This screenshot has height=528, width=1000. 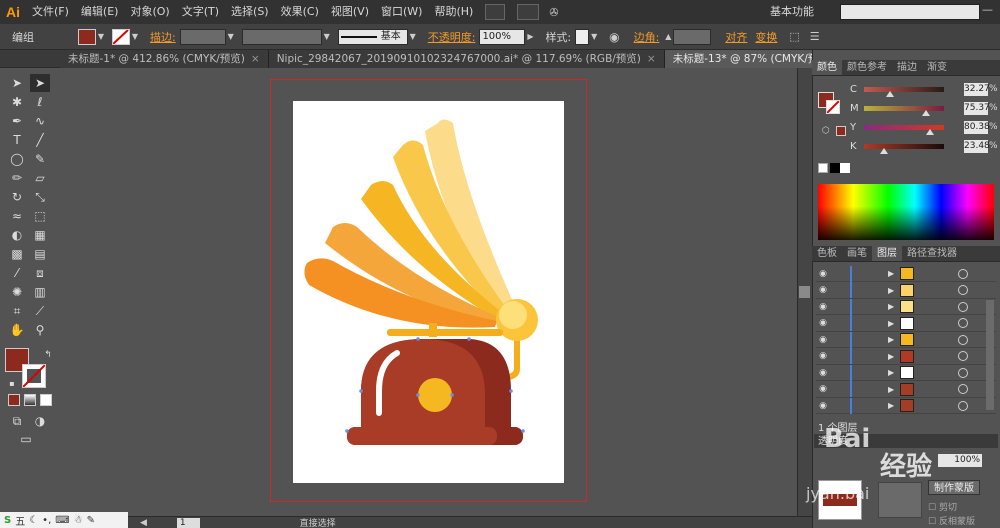 I want to click on perspective-grid-icon: ▩, so click(x=17, y=254).